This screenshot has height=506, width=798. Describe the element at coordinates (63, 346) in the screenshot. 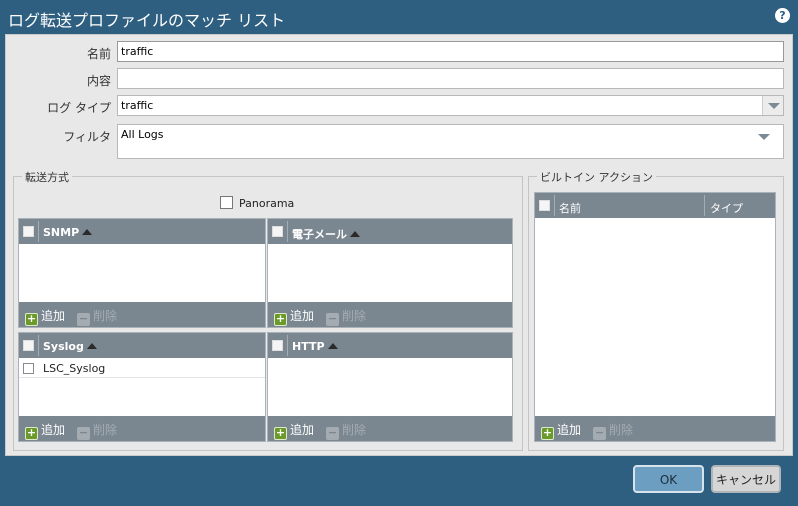

I see `column-header-label: Syslog` at that location.